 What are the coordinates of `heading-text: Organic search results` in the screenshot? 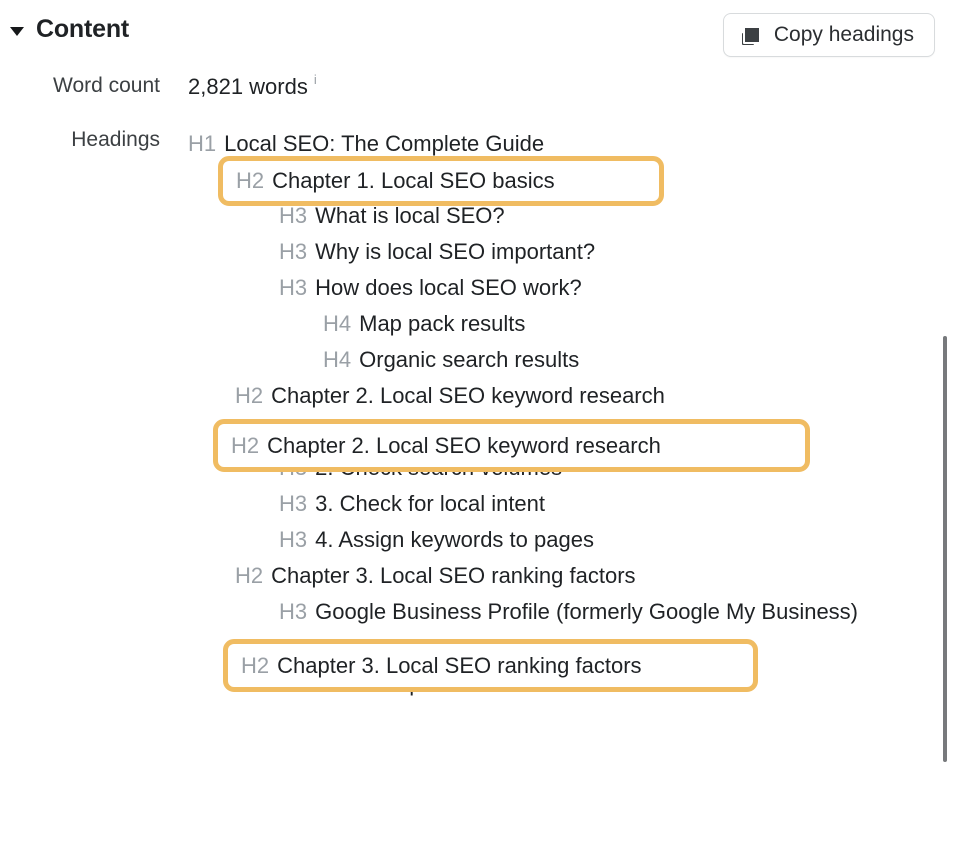 It's located at (469, 359).